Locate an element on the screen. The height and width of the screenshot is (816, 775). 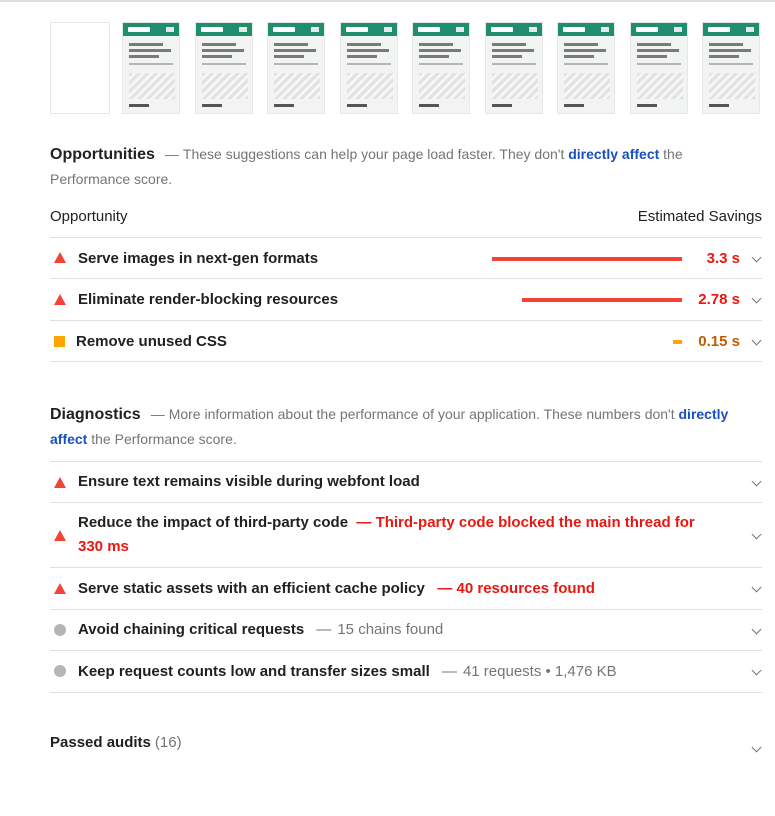
audit-title: Eliminate render-blocking resources is located at coordinates (208, 299).